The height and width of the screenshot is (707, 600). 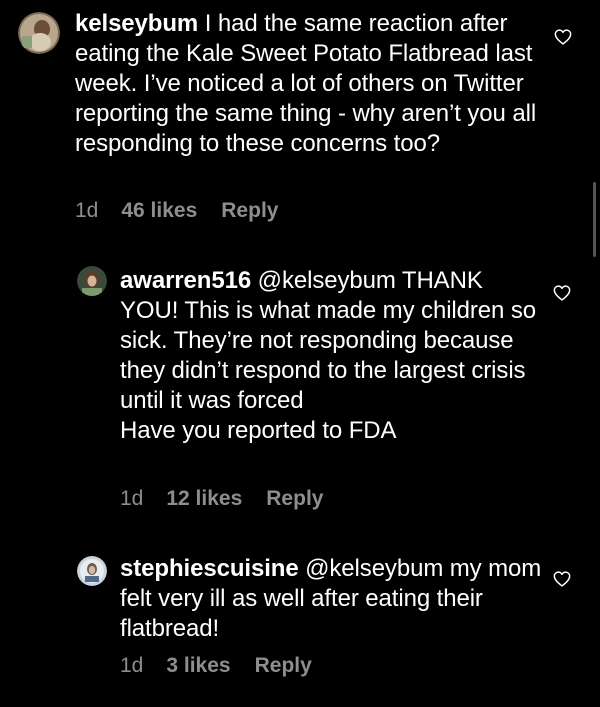 I want to click on likes-count: 46 likes, so click(x=159, y=211).